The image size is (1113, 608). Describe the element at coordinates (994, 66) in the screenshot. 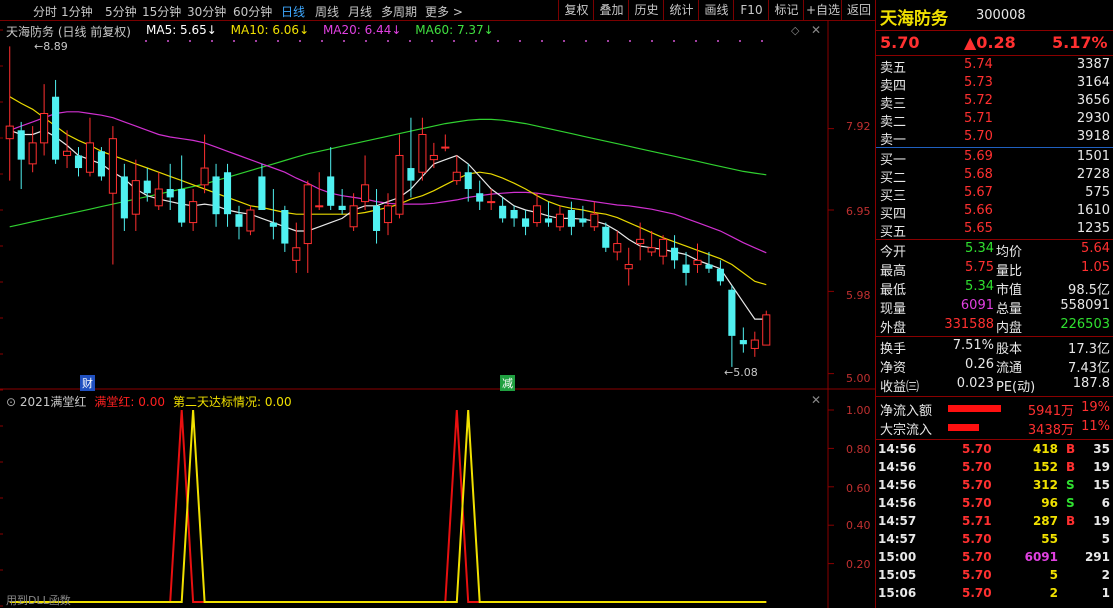

I see `ask-row: 卖五 5.74 3387` at that location.